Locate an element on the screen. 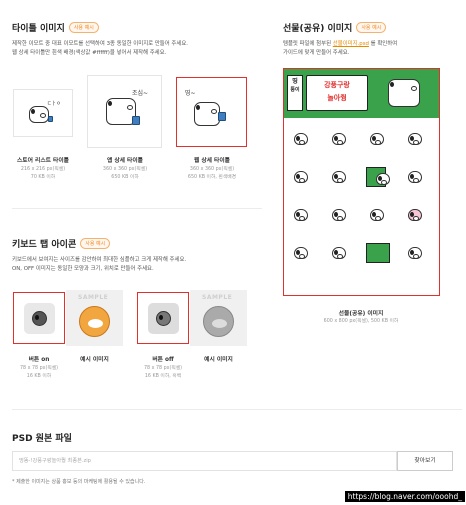 This screenshot has height=505, width=466. tab-icon-heading: 키보드 탭 아이콘 사용 예시 is located at coordinates (61, 243).